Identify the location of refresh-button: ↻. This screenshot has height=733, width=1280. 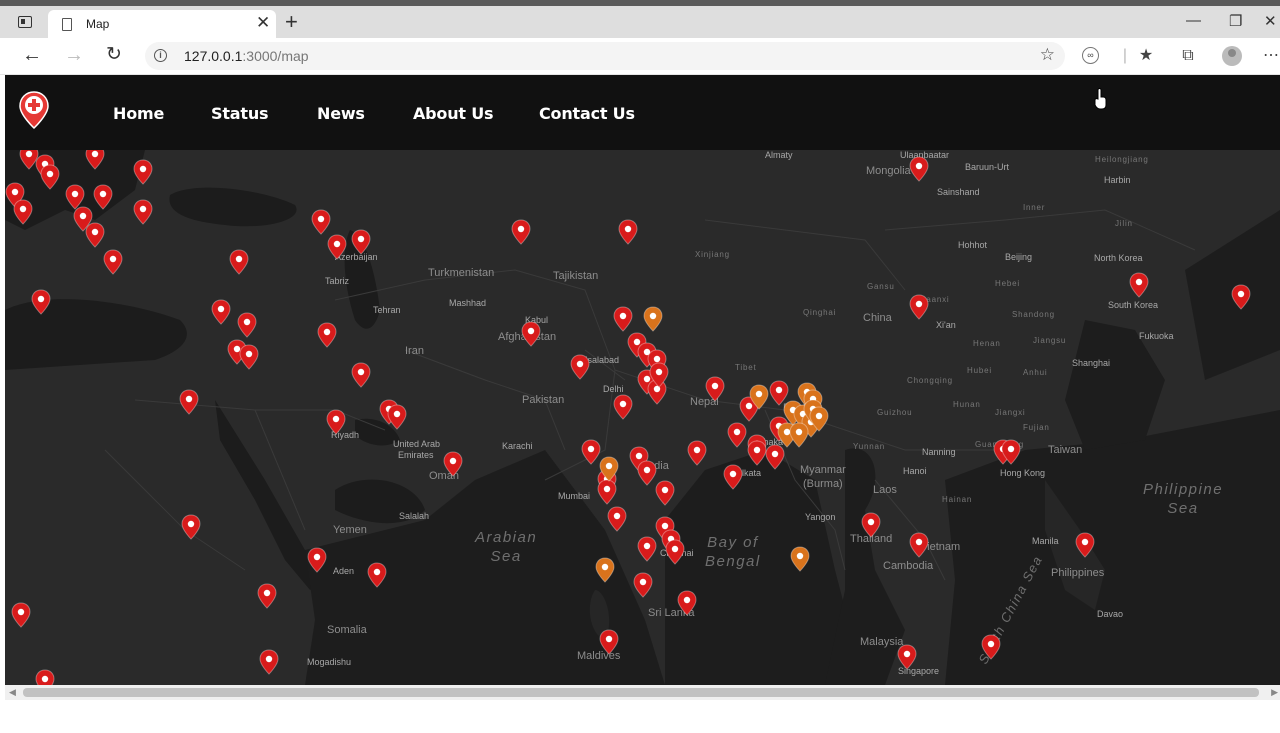
(114, 55).